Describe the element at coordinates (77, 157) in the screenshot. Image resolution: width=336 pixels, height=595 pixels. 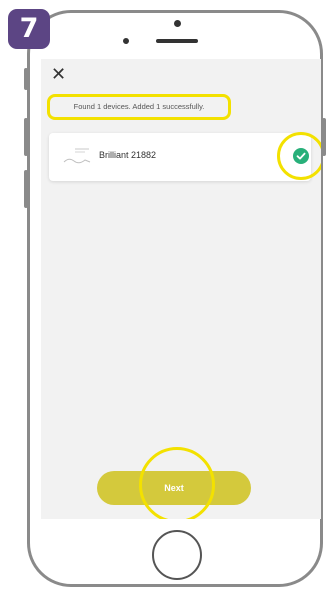
I see `device-thumbnail-icon` at that location.